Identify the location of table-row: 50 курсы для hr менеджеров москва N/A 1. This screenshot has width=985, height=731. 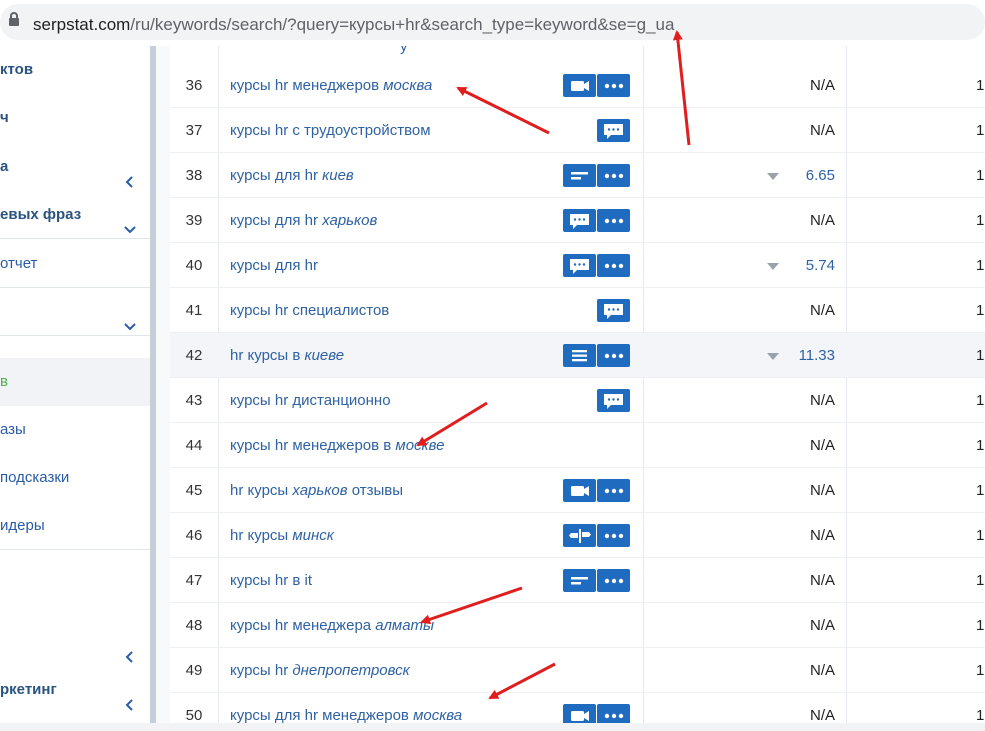
(577, 708).